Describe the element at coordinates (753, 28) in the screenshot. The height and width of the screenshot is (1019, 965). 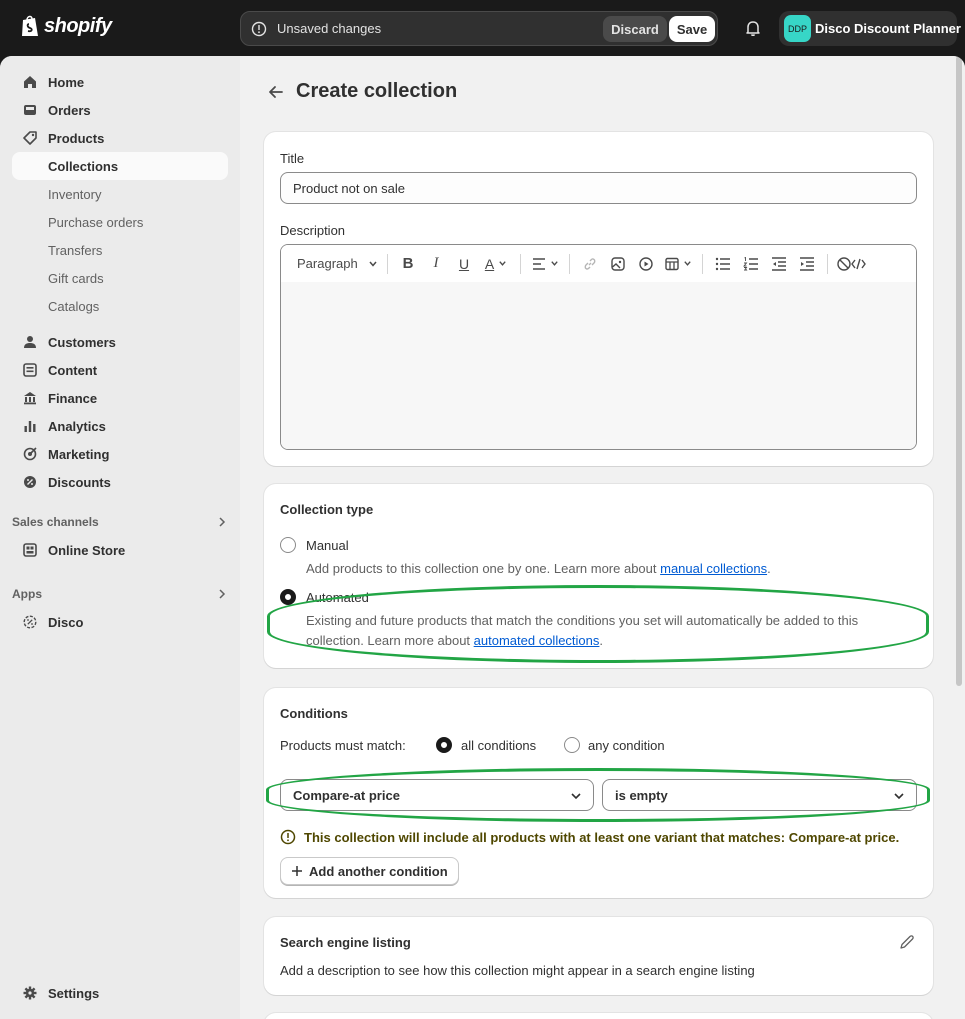
I see `bell-icon` at that location.